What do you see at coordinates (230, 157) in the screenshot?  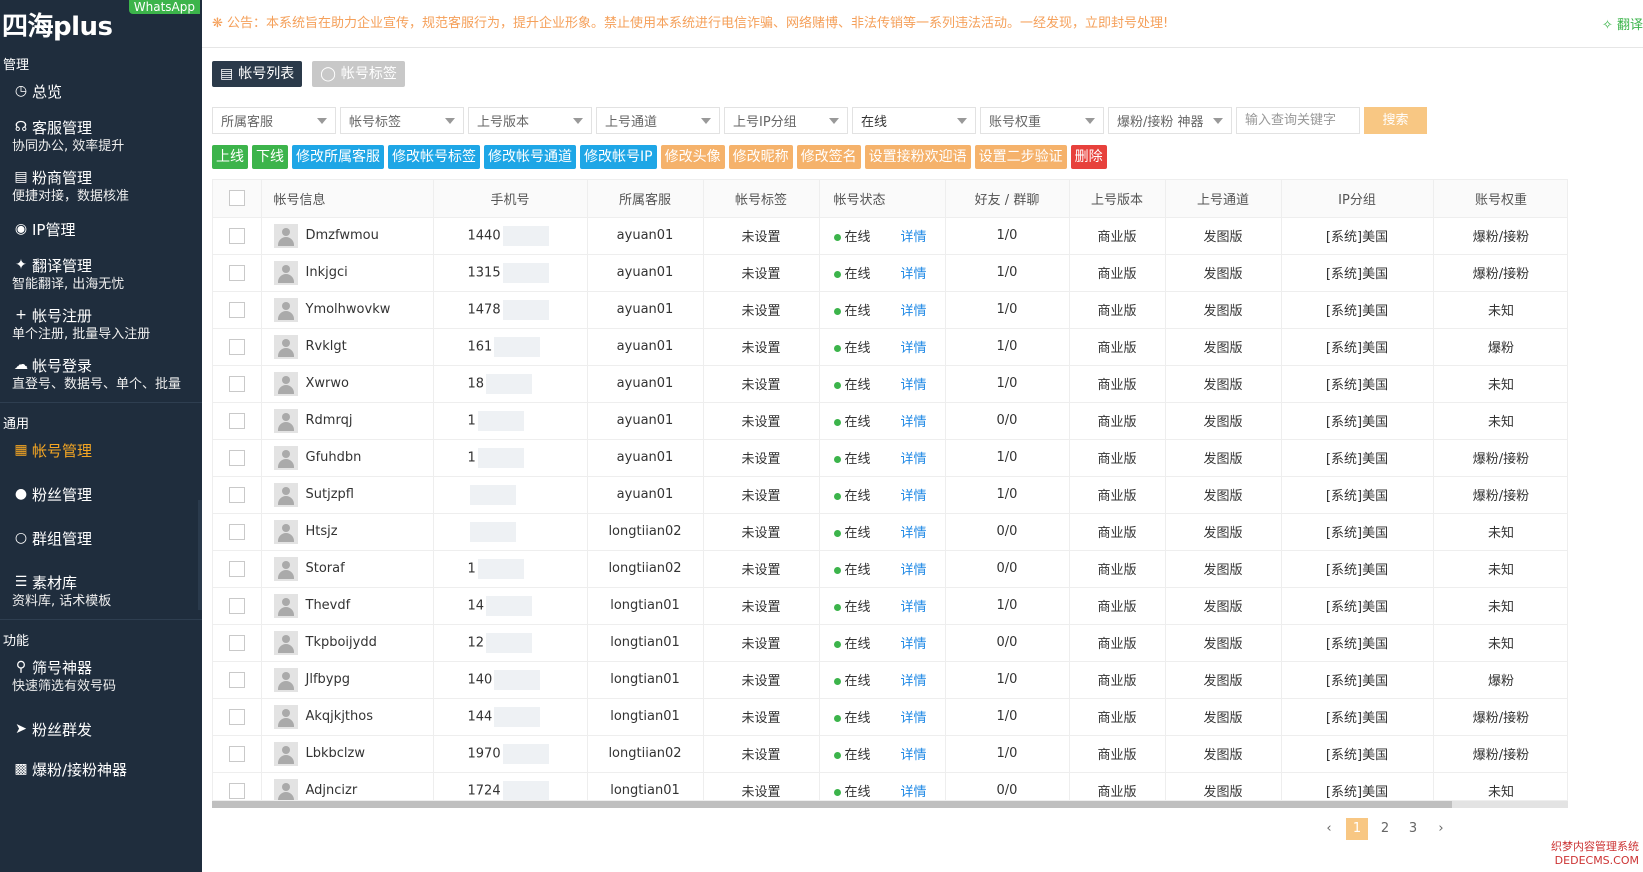 I see `online-button: 上线` at bounding box center [230, 157].